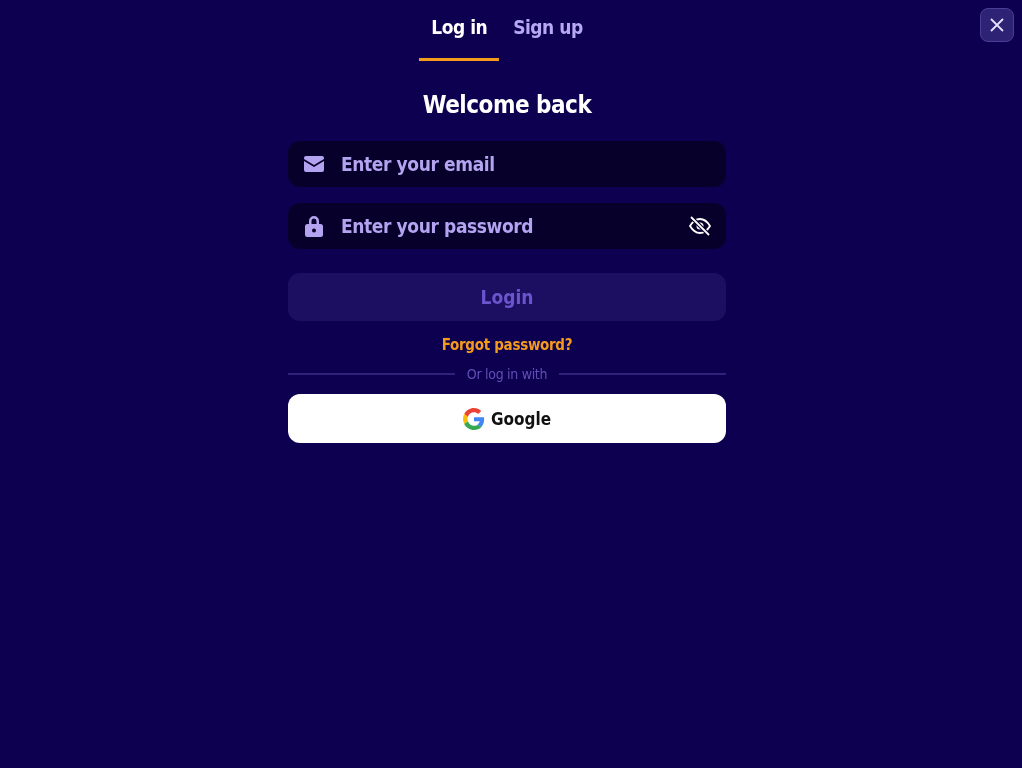 The width and height of the screenshot is (1022, 768). Describe the element at coordinates (548, 30) in the screenshot. I see `tab: Sign up` at that location.